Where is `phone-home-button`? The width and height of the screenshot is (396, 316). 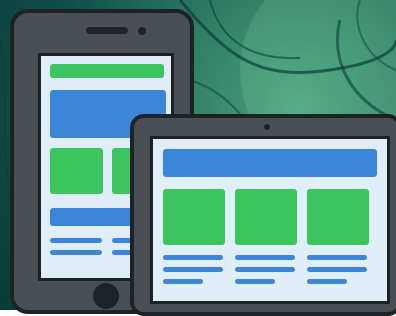 phone-home-button is located at coordinates (106, 296).